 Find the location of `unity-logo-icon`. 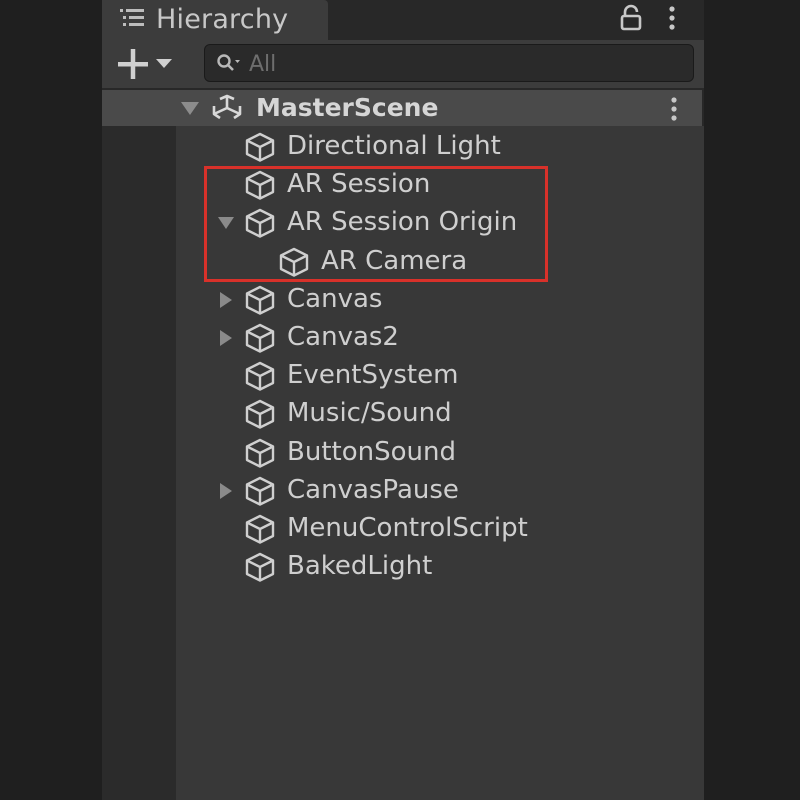

unity-logo-icon is located at coordinates (227, 107).